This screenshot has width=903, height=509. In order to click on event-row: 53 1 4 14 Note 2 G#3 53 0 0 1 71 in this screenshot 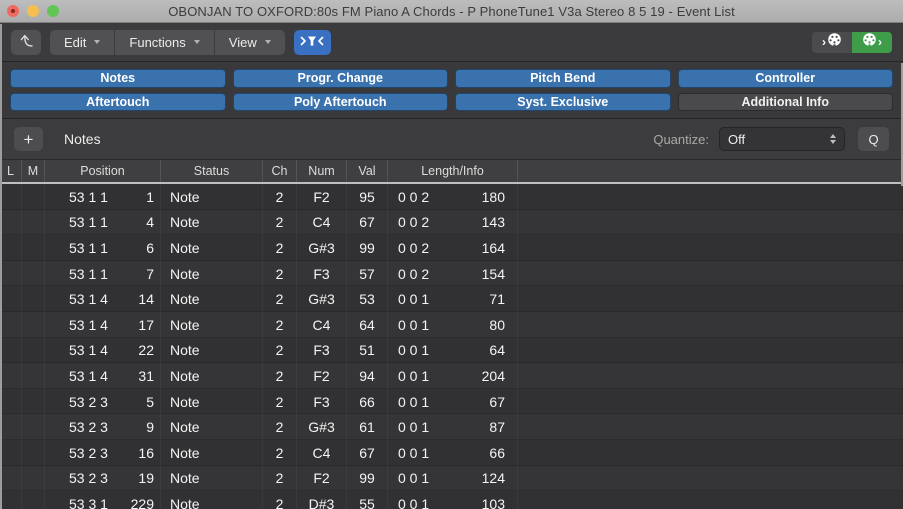, I will do `click(451, 299)`.